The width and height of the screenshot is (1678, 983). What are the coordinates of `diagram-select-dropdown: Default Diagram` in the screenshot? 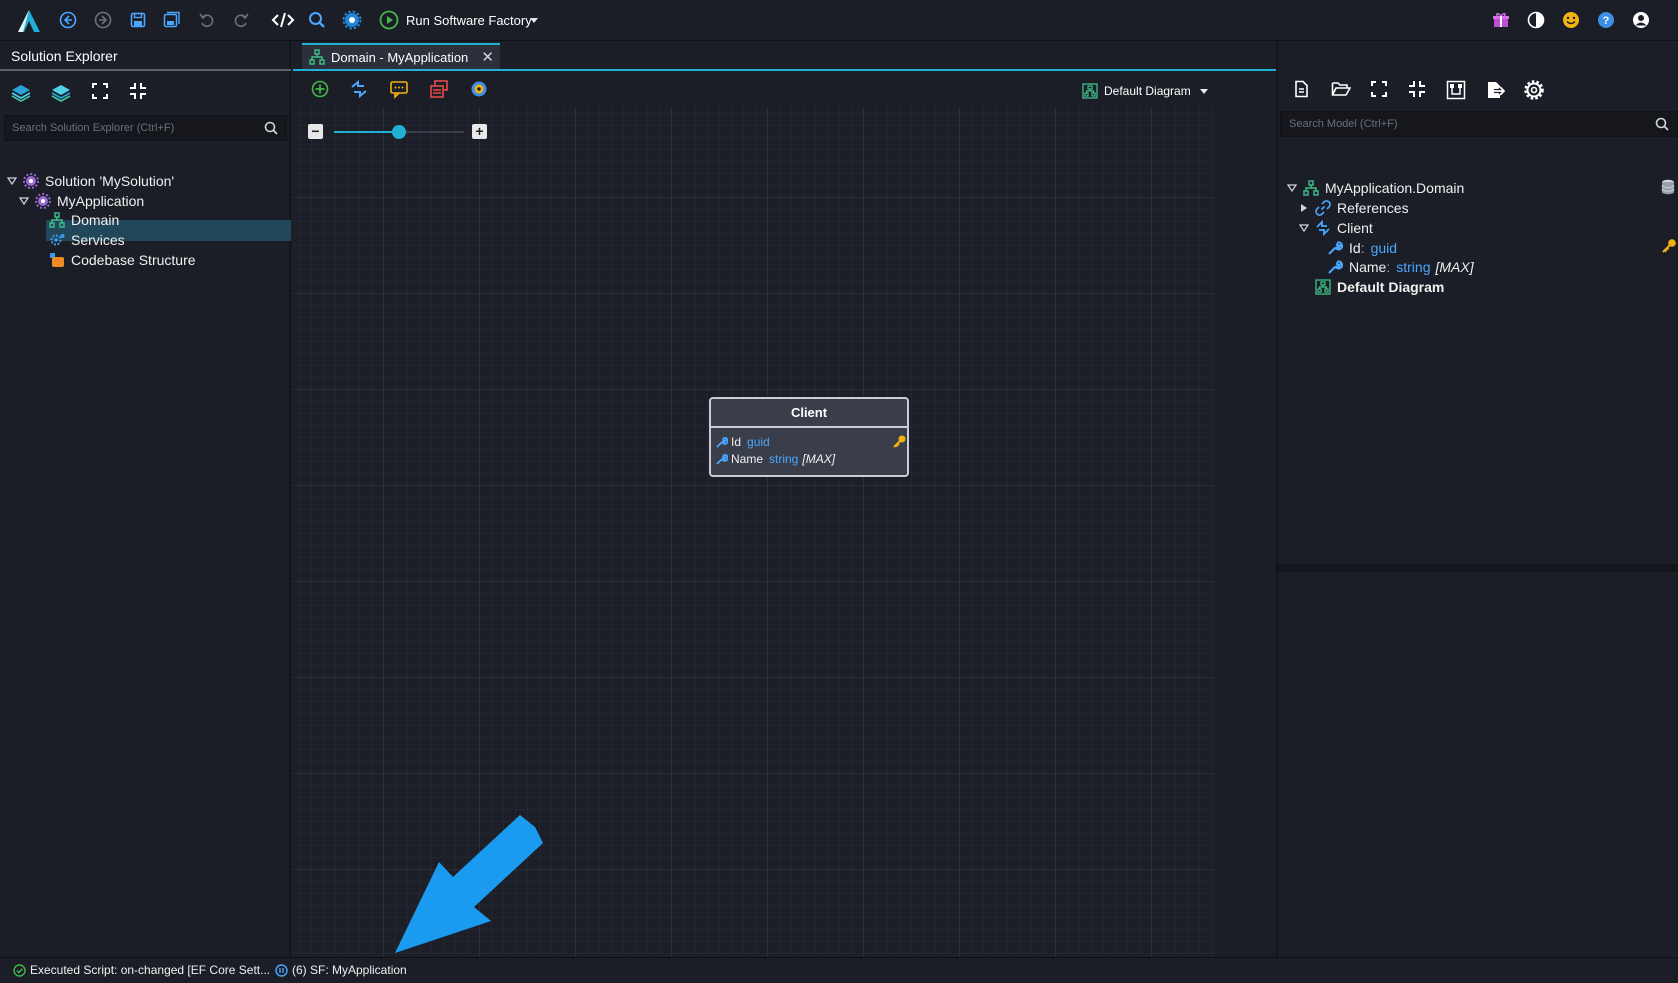 It's located at (1145, 91).